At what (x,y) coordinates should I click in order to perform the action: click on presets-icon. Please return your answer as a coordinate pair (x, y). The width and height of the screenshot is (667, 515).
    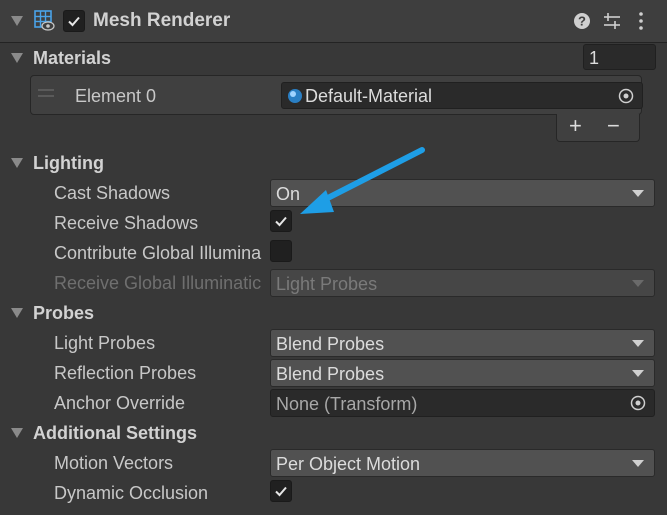
    Looking at the image, I should click on (612, 21).